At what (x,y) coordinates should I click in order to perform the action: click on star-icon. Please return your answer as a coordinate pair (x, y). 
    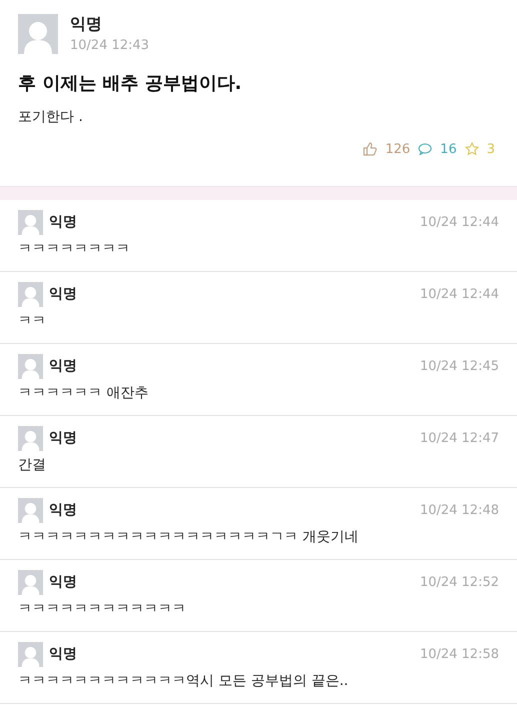
    Looking at the image, I should click on (471, 149).